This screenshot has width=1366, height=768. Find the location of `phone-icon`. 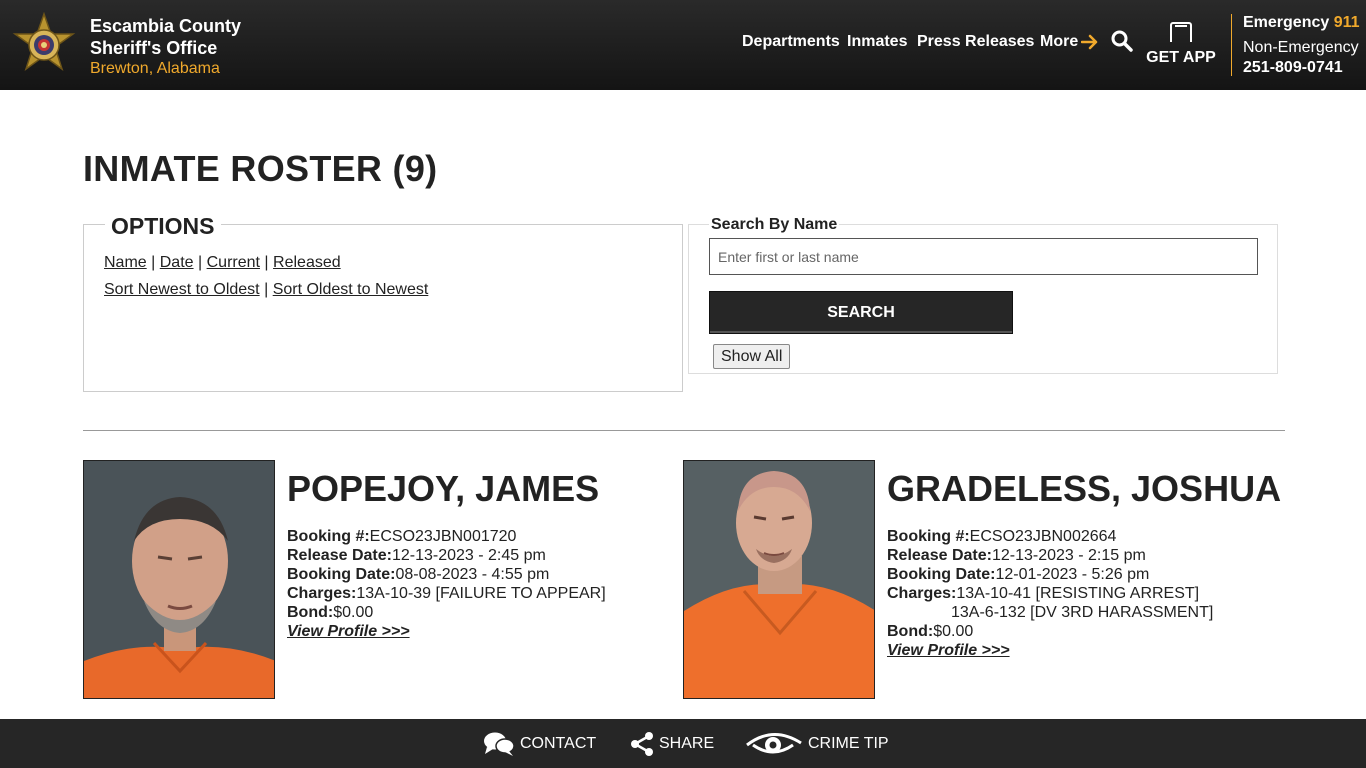

phone-icon is located at coordinates (1181, 35).